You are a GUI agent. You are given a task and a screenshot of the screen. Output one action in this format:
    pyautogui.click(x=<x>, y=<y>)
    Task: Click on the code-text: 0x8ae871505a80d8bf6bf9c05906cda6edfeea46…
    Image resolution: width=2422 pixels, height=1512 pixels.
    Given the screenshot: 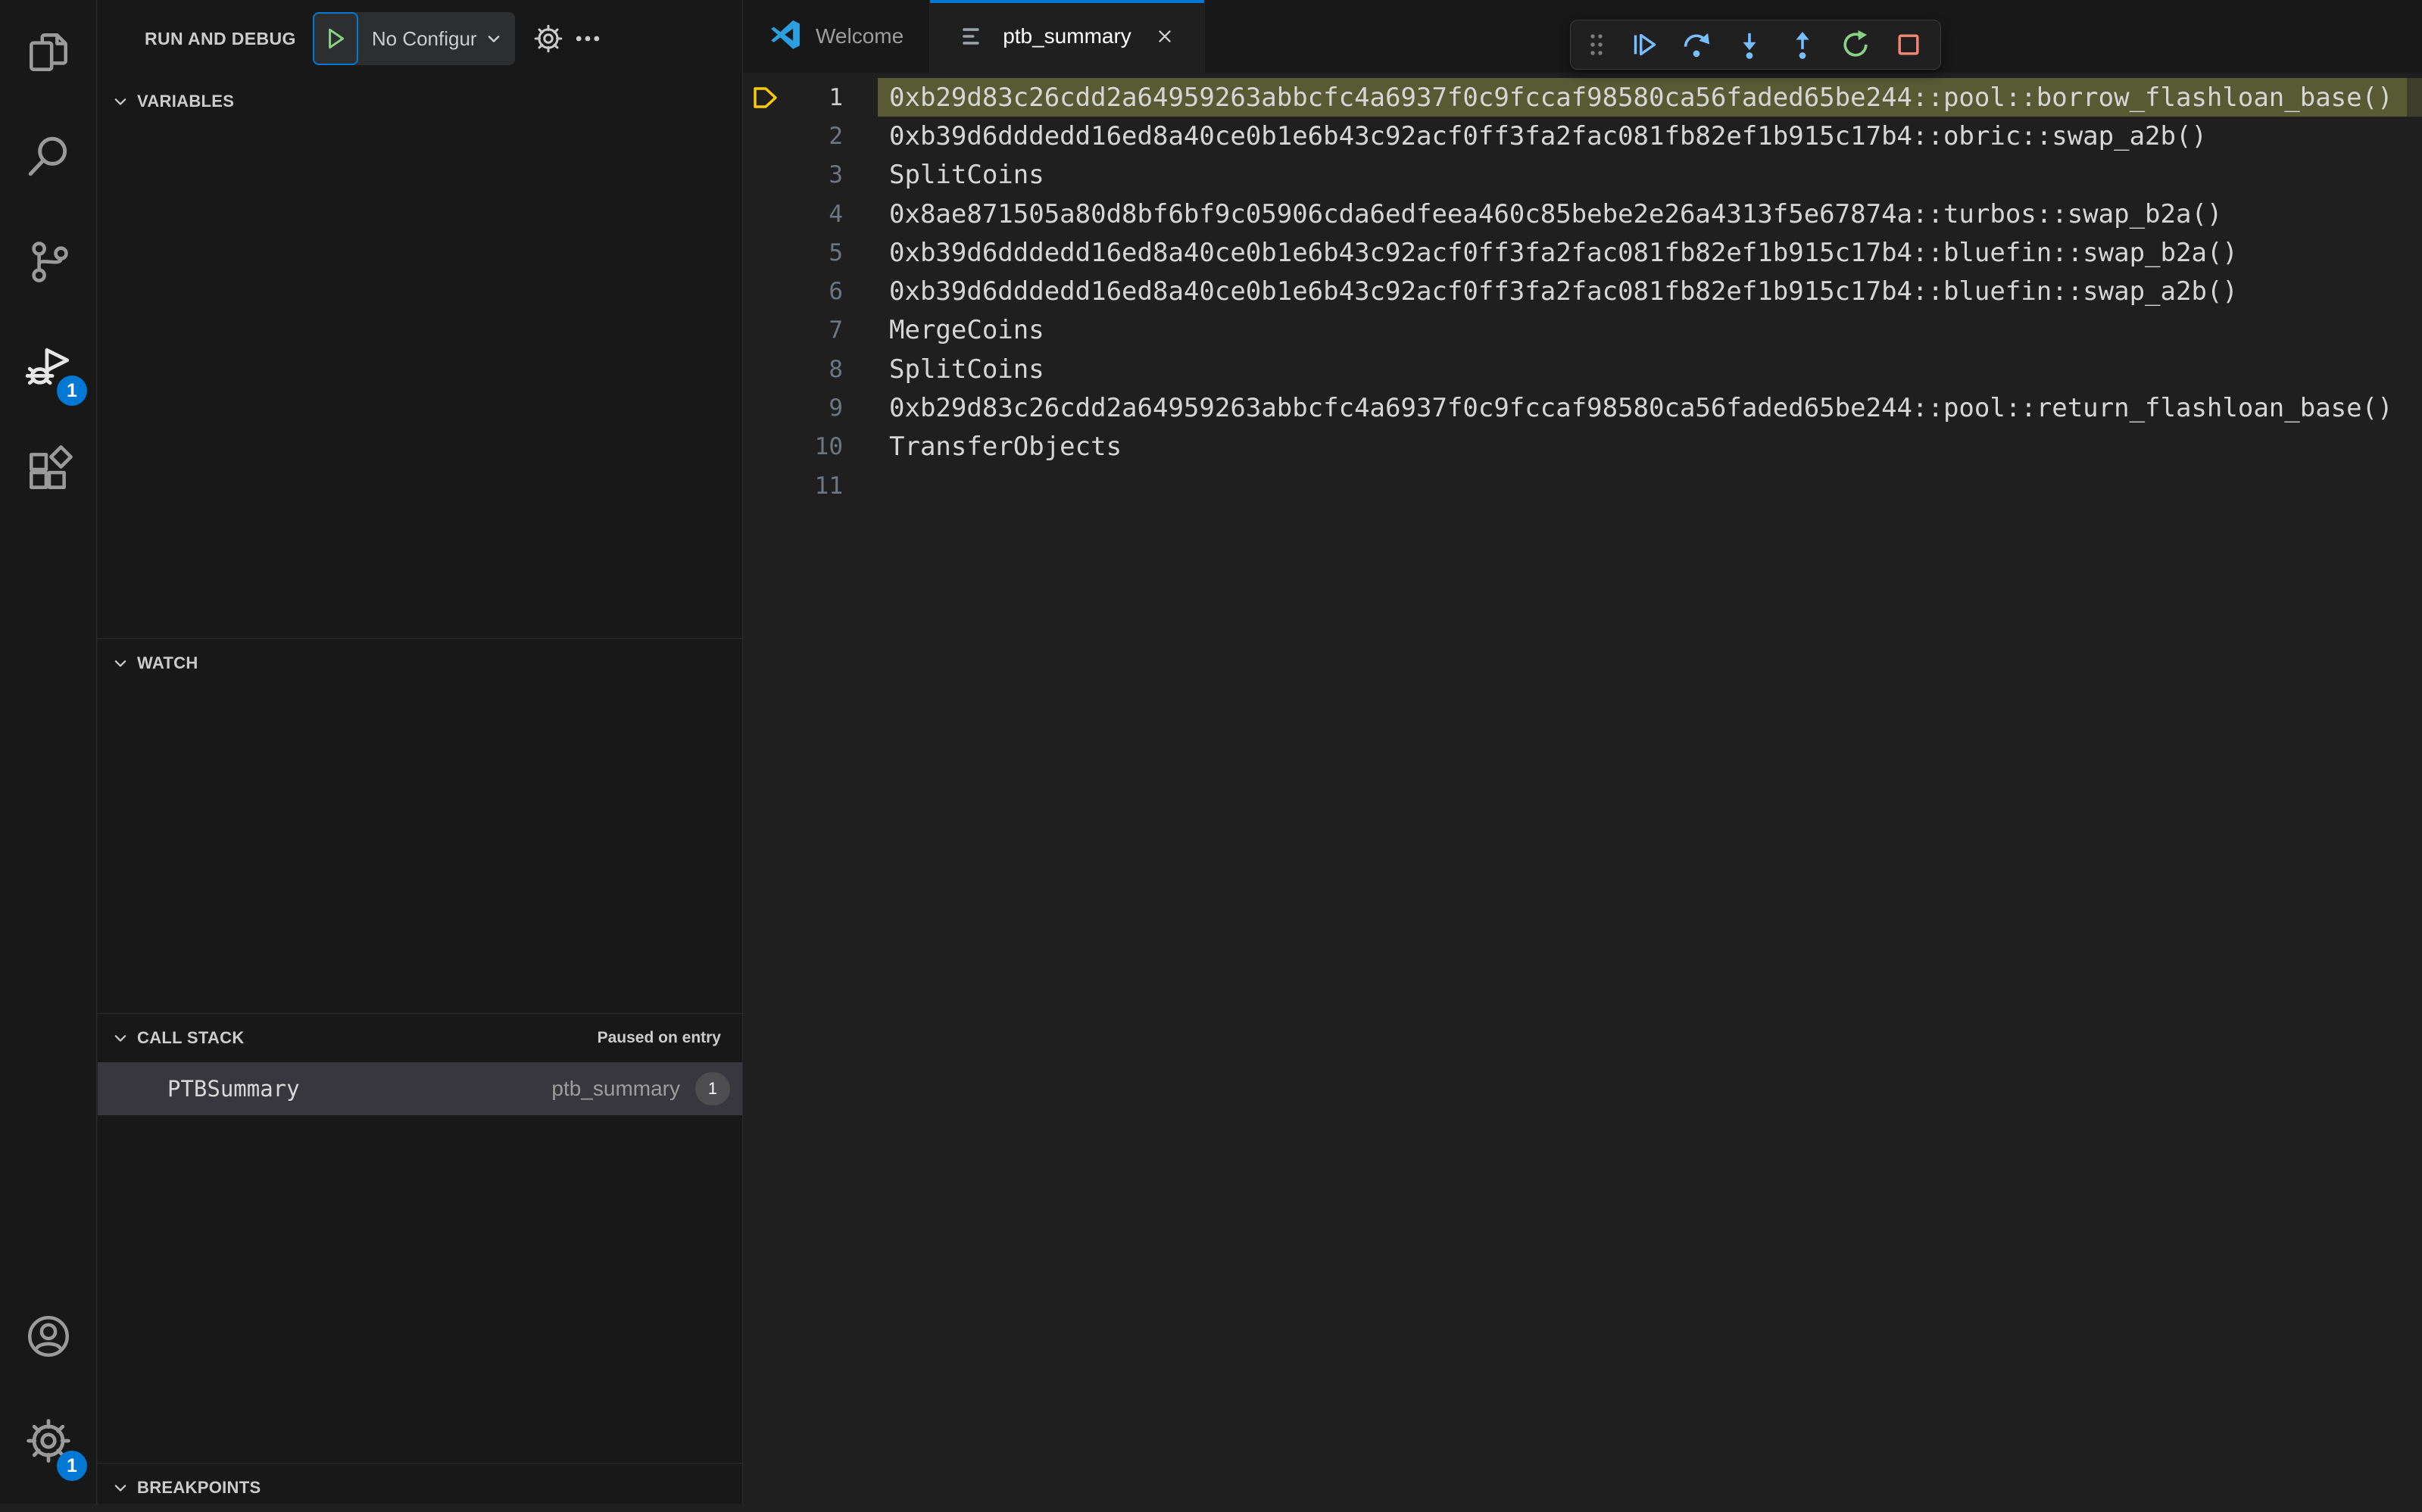 What is the action you would take?
    pyautogui.click(x=1556, y=213)
    